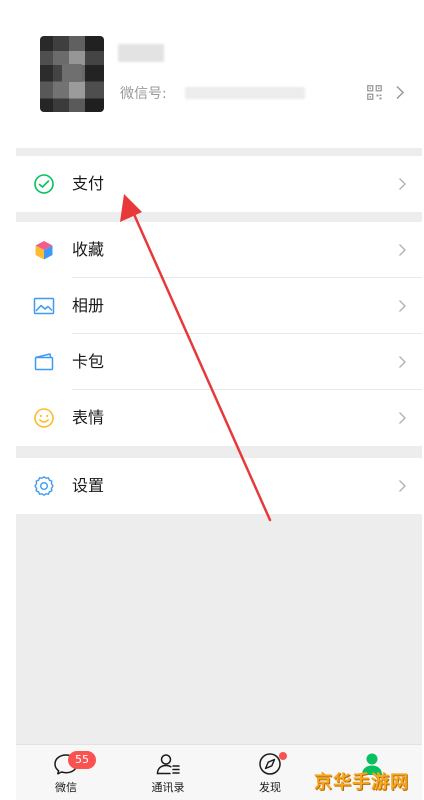 This screenshot has width=424, height=800. I want to click on tab-discover: 发现, so click(270, 772).